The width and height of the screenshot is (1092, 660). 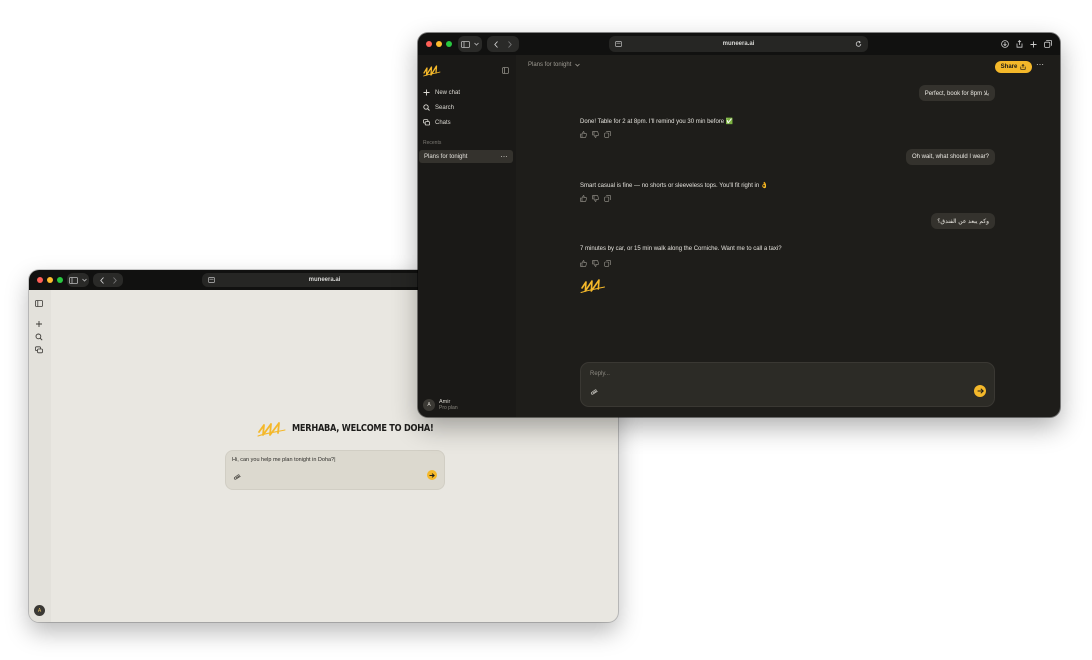 What do you see at coordinates (950, 157) in the screenshot?
I see `user-message: Oh wait, what should I wear?` at bounding box center [950, 157].